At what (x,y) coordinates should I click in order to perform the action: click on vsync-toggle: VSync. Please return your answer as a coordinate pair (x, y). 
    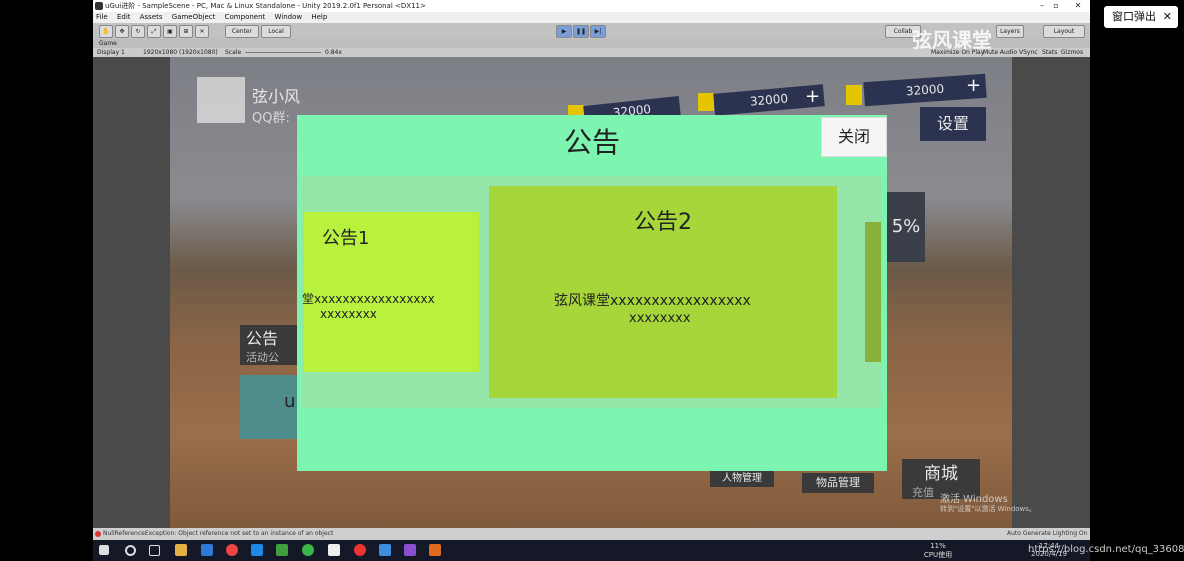
    Looking at the image, I should click on (1028, 52).